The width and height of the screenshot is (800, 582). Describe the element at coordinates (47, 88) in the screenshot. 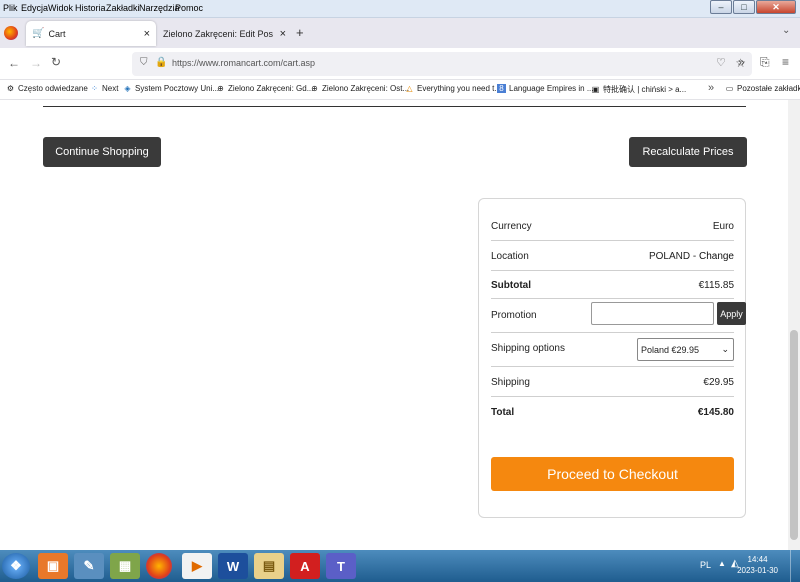

I see `bookmark-czesto-odwiedzane: ⚙ Często odwiedzane` at that location.